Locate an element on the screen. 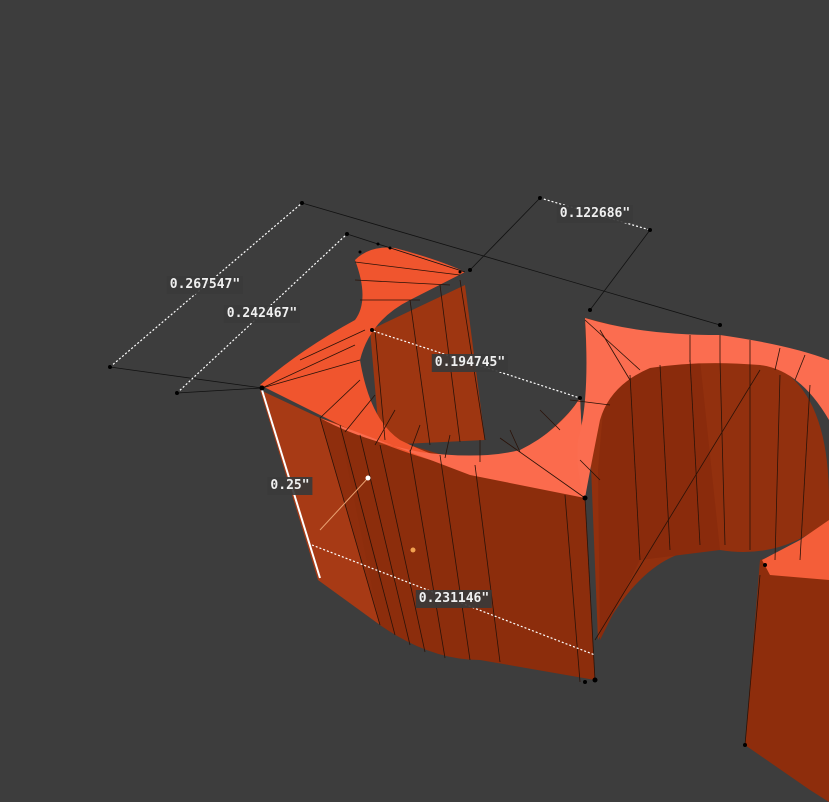  dim-label-inner-width: 0.242467" is located at coordinates (262, 314).